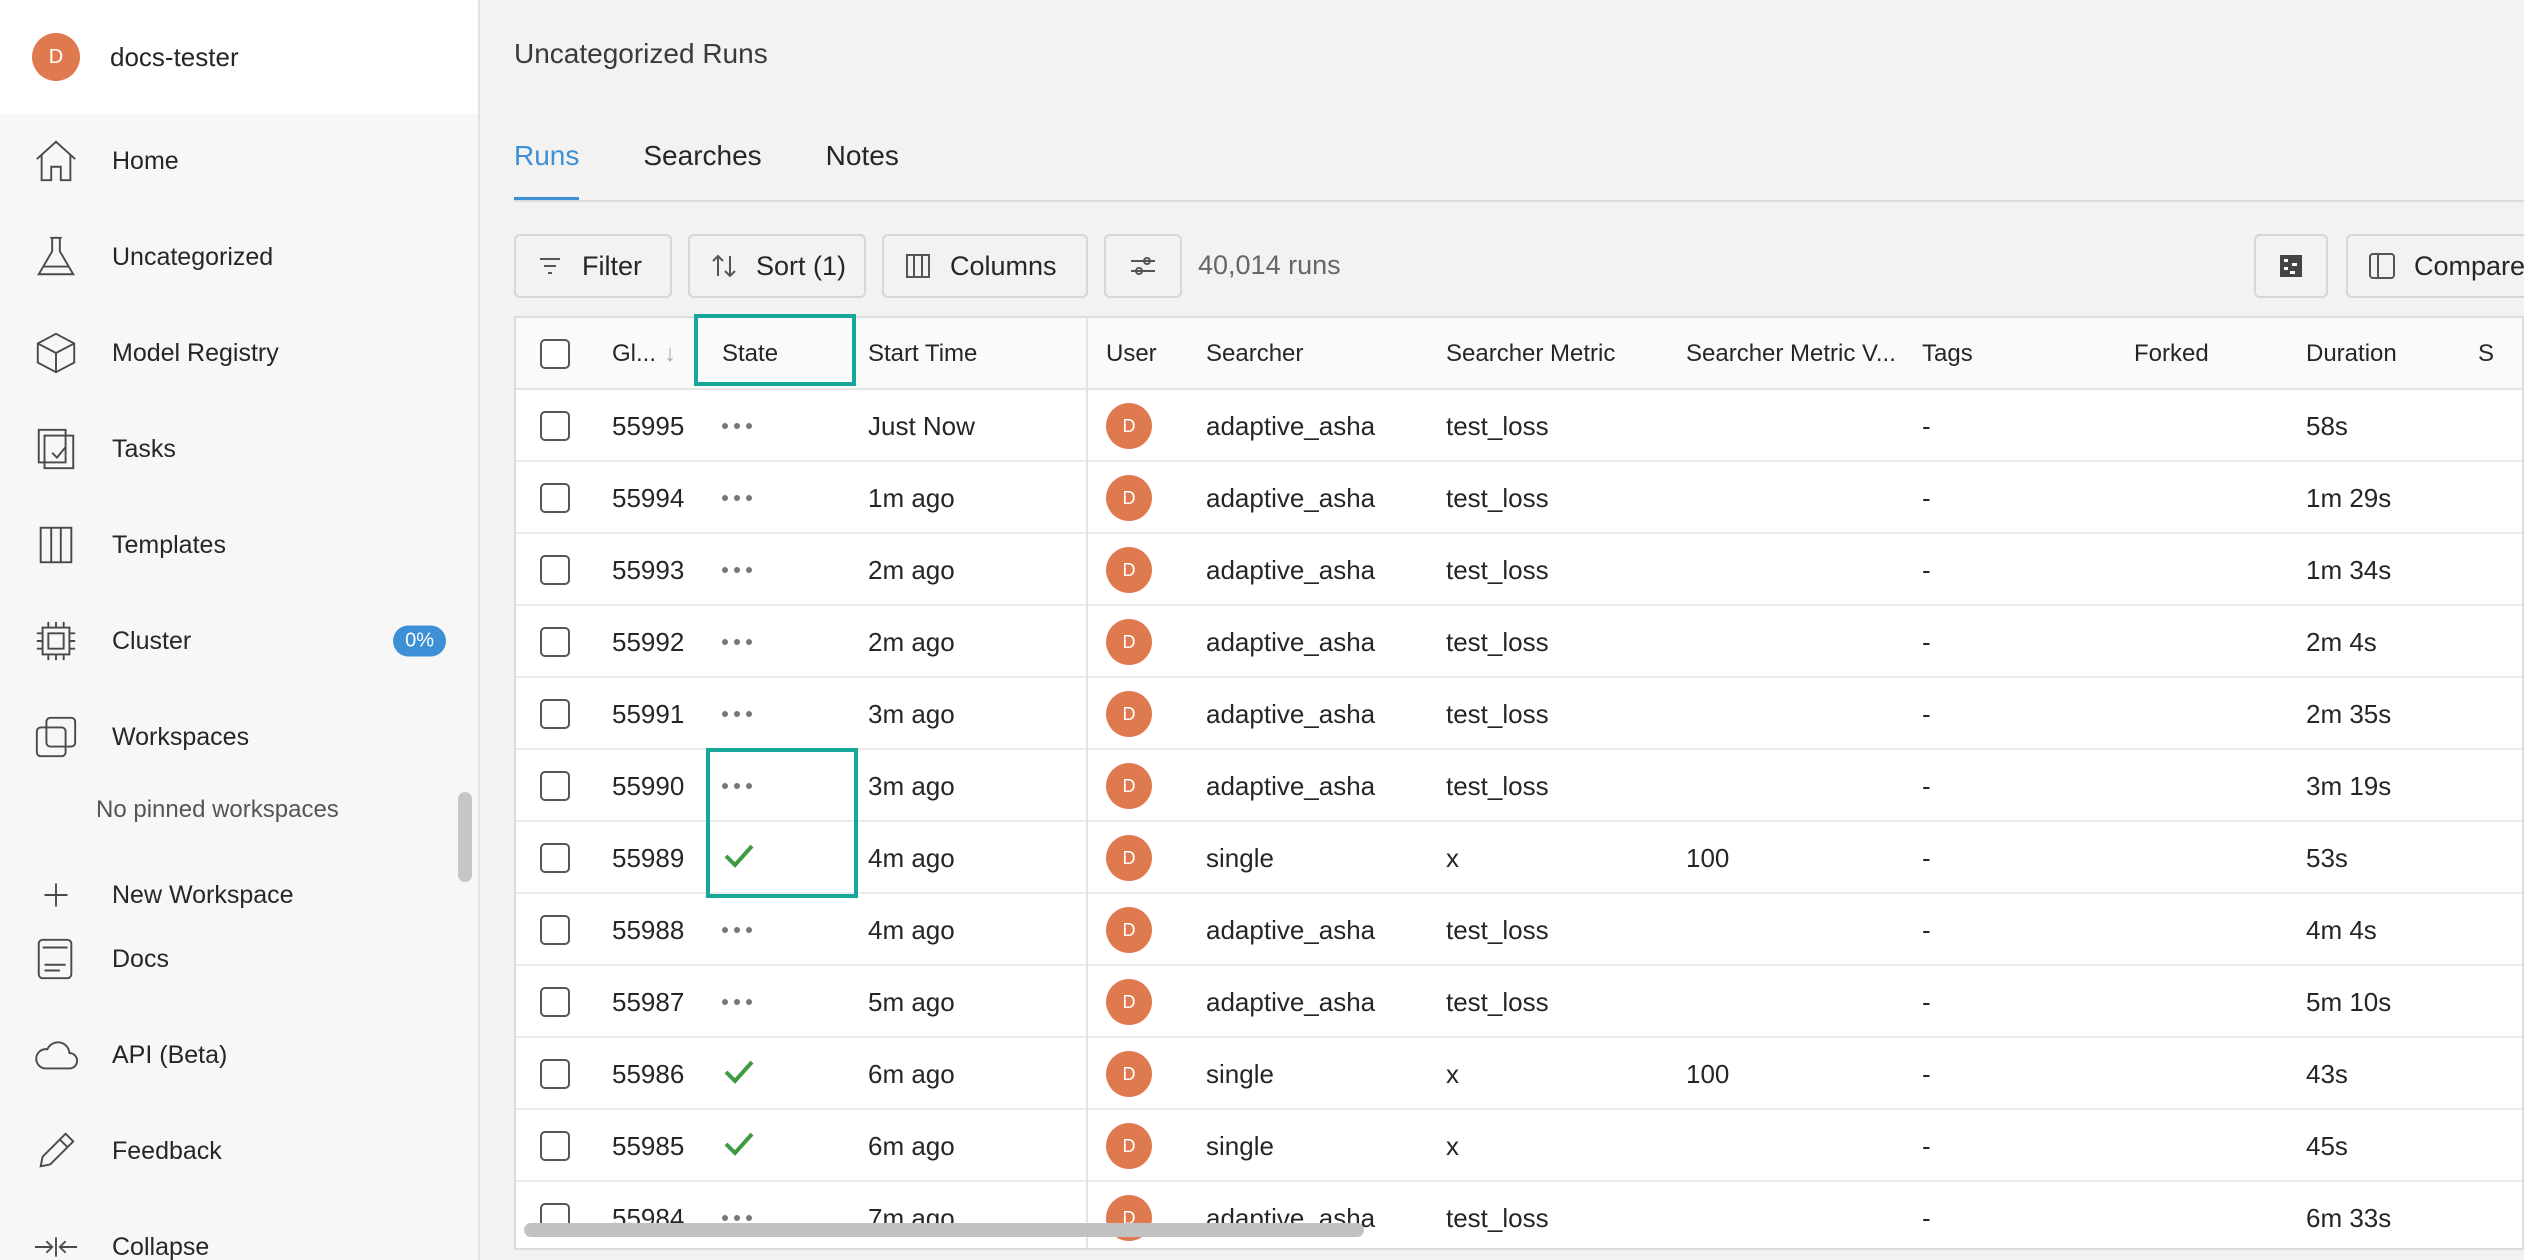 This screenshot has height=1260, width=2524. What do you see at coordinates (547, 170) in the screenshot?
I see `tab-runs: Runs` at bounding box center [547, 170].